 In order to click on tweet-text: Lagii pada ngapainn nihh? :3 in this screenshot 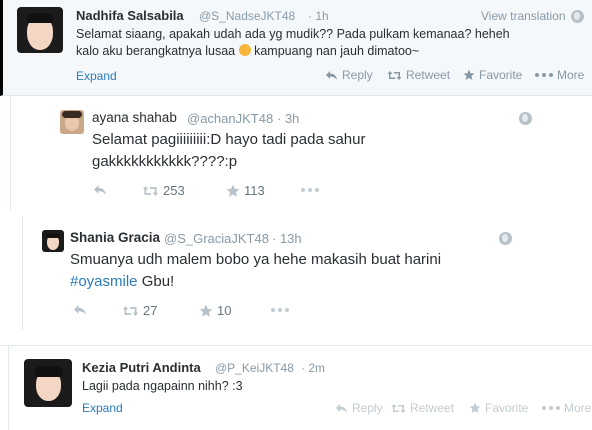, I will do `click(162, 386)`.